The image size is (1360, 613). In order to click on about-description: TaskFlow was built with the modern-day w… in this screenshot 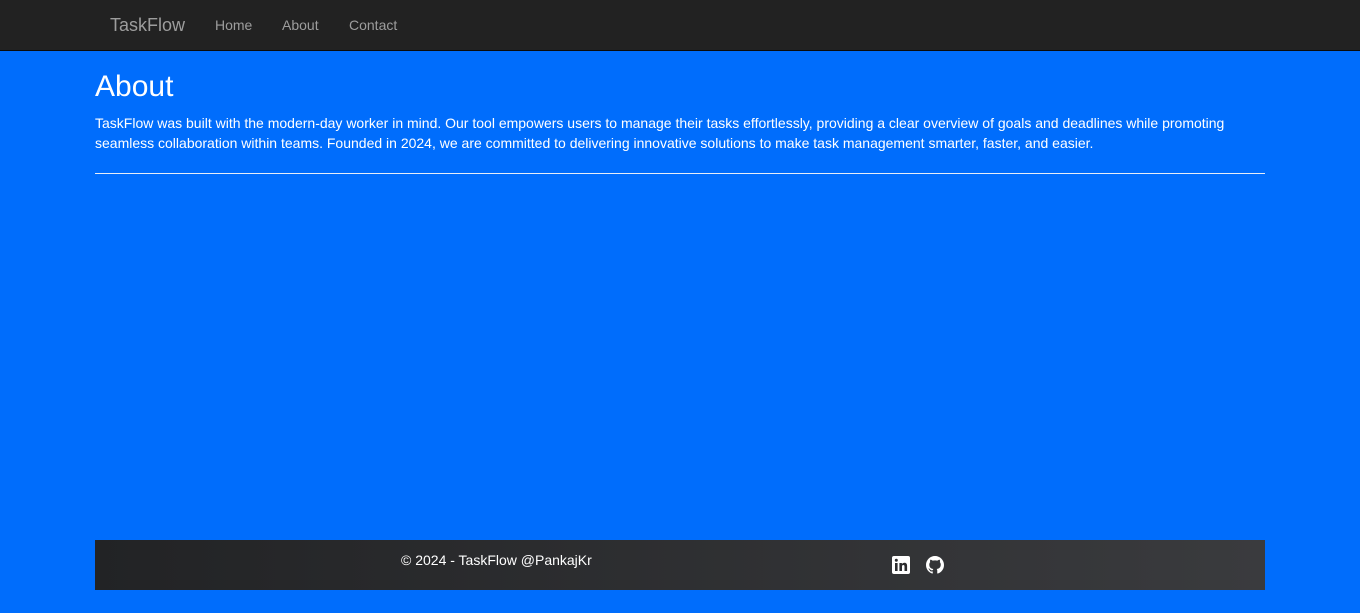, I will do `click(660, 133)`.